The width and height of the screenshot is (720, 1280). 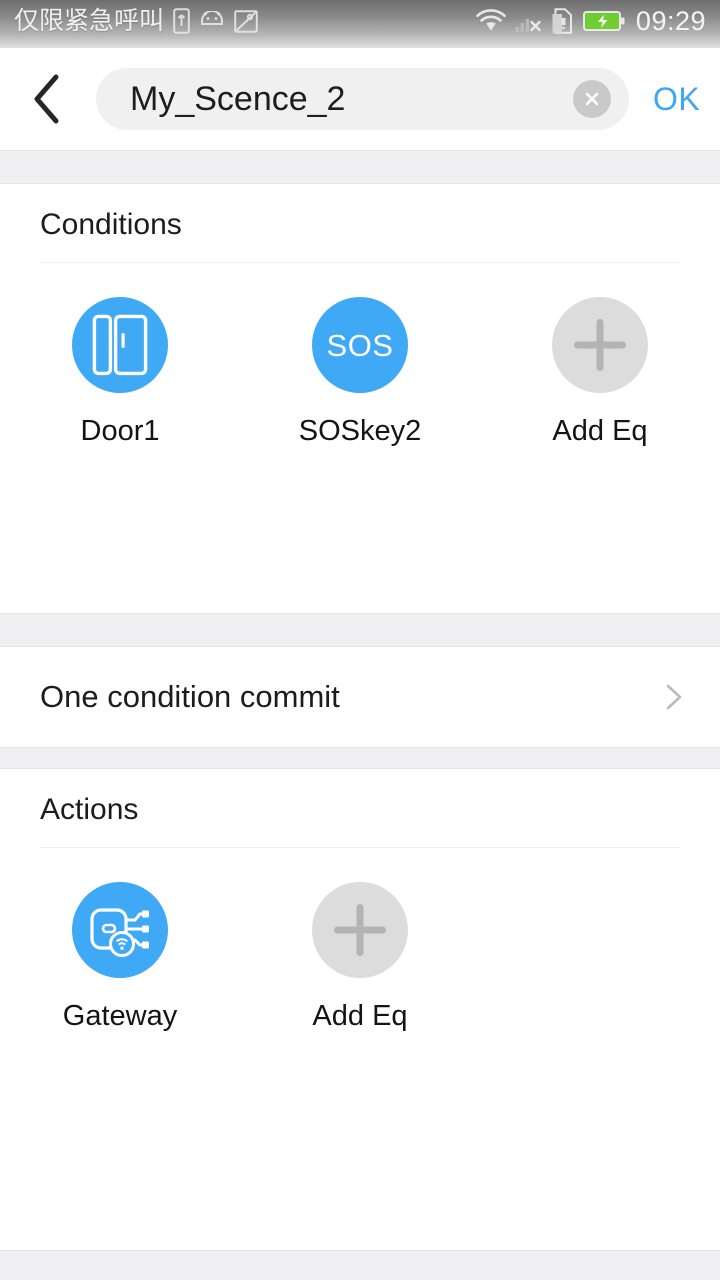 I want to click on scene-name-input, so click(x=351, y=99).